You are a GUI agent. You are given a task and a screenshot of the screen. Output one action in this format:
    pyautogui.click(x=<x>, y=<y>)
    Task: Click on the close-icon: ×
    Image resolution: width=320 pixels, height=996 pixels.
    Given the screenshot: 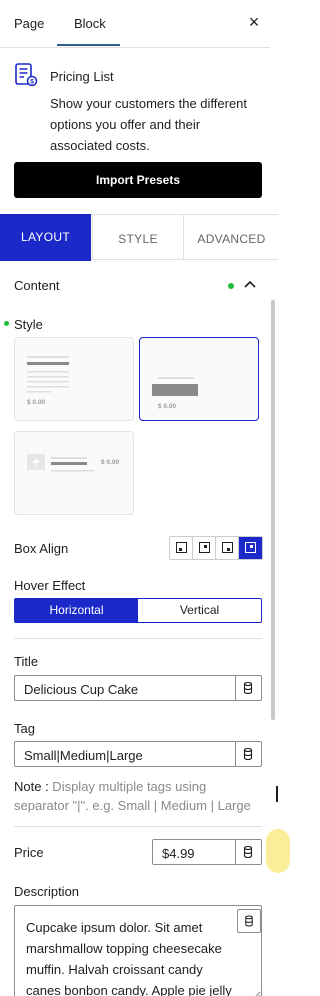 What is the action you would take?
    pyautogui.click(x=254, y=22)
    